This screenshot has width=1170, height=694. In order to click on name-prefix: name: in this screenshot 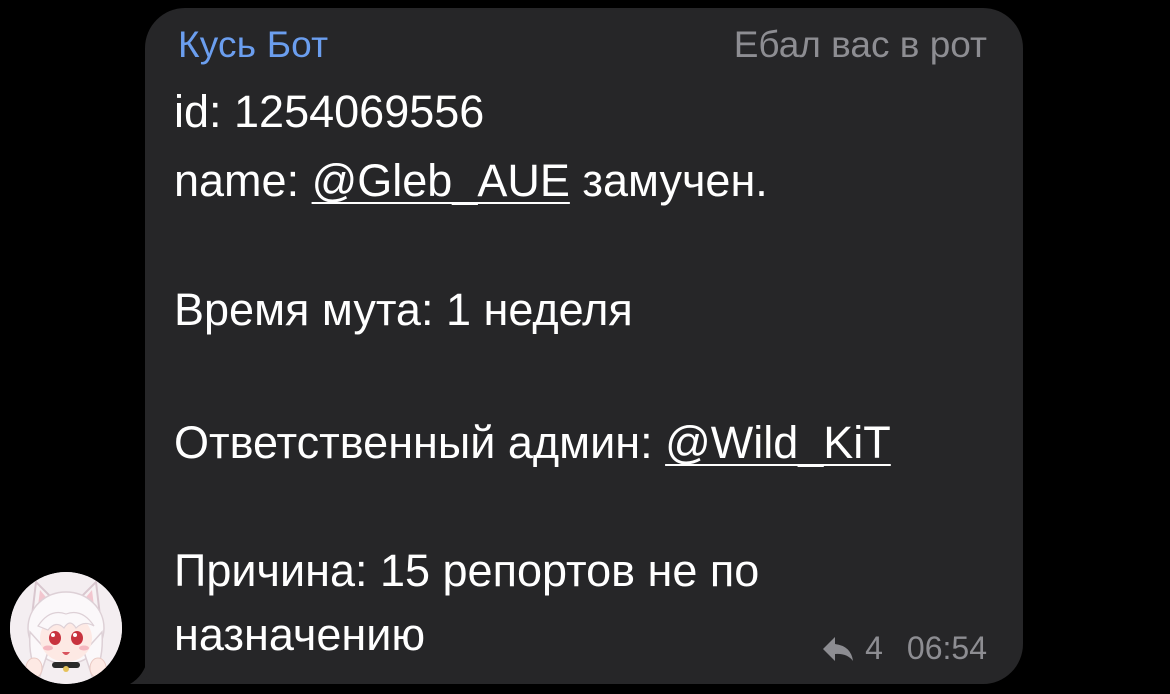, I will do `click(243, 180)`.